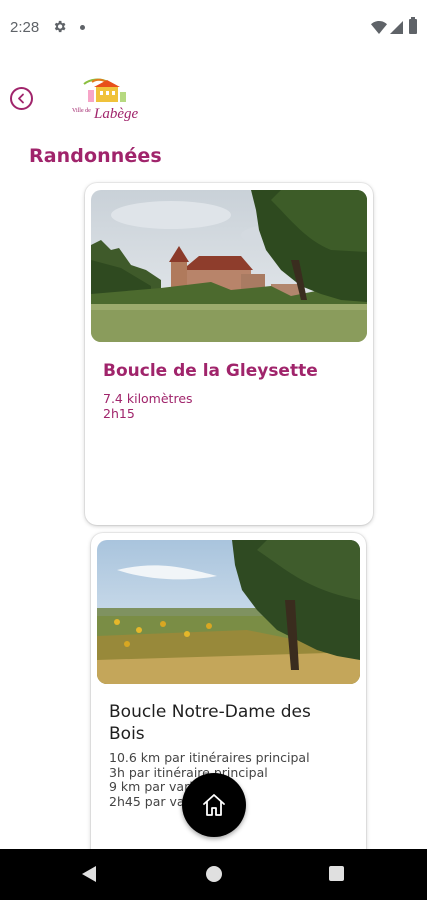  I want to click on chevron-left-icon, so click(21, 98).